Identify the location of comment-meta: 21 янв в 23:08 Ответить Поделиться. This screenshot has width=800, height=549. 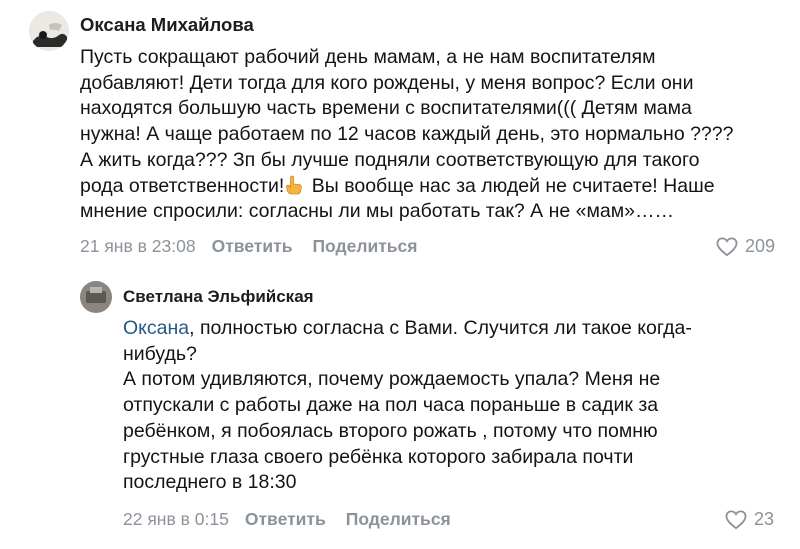
(259, 246).